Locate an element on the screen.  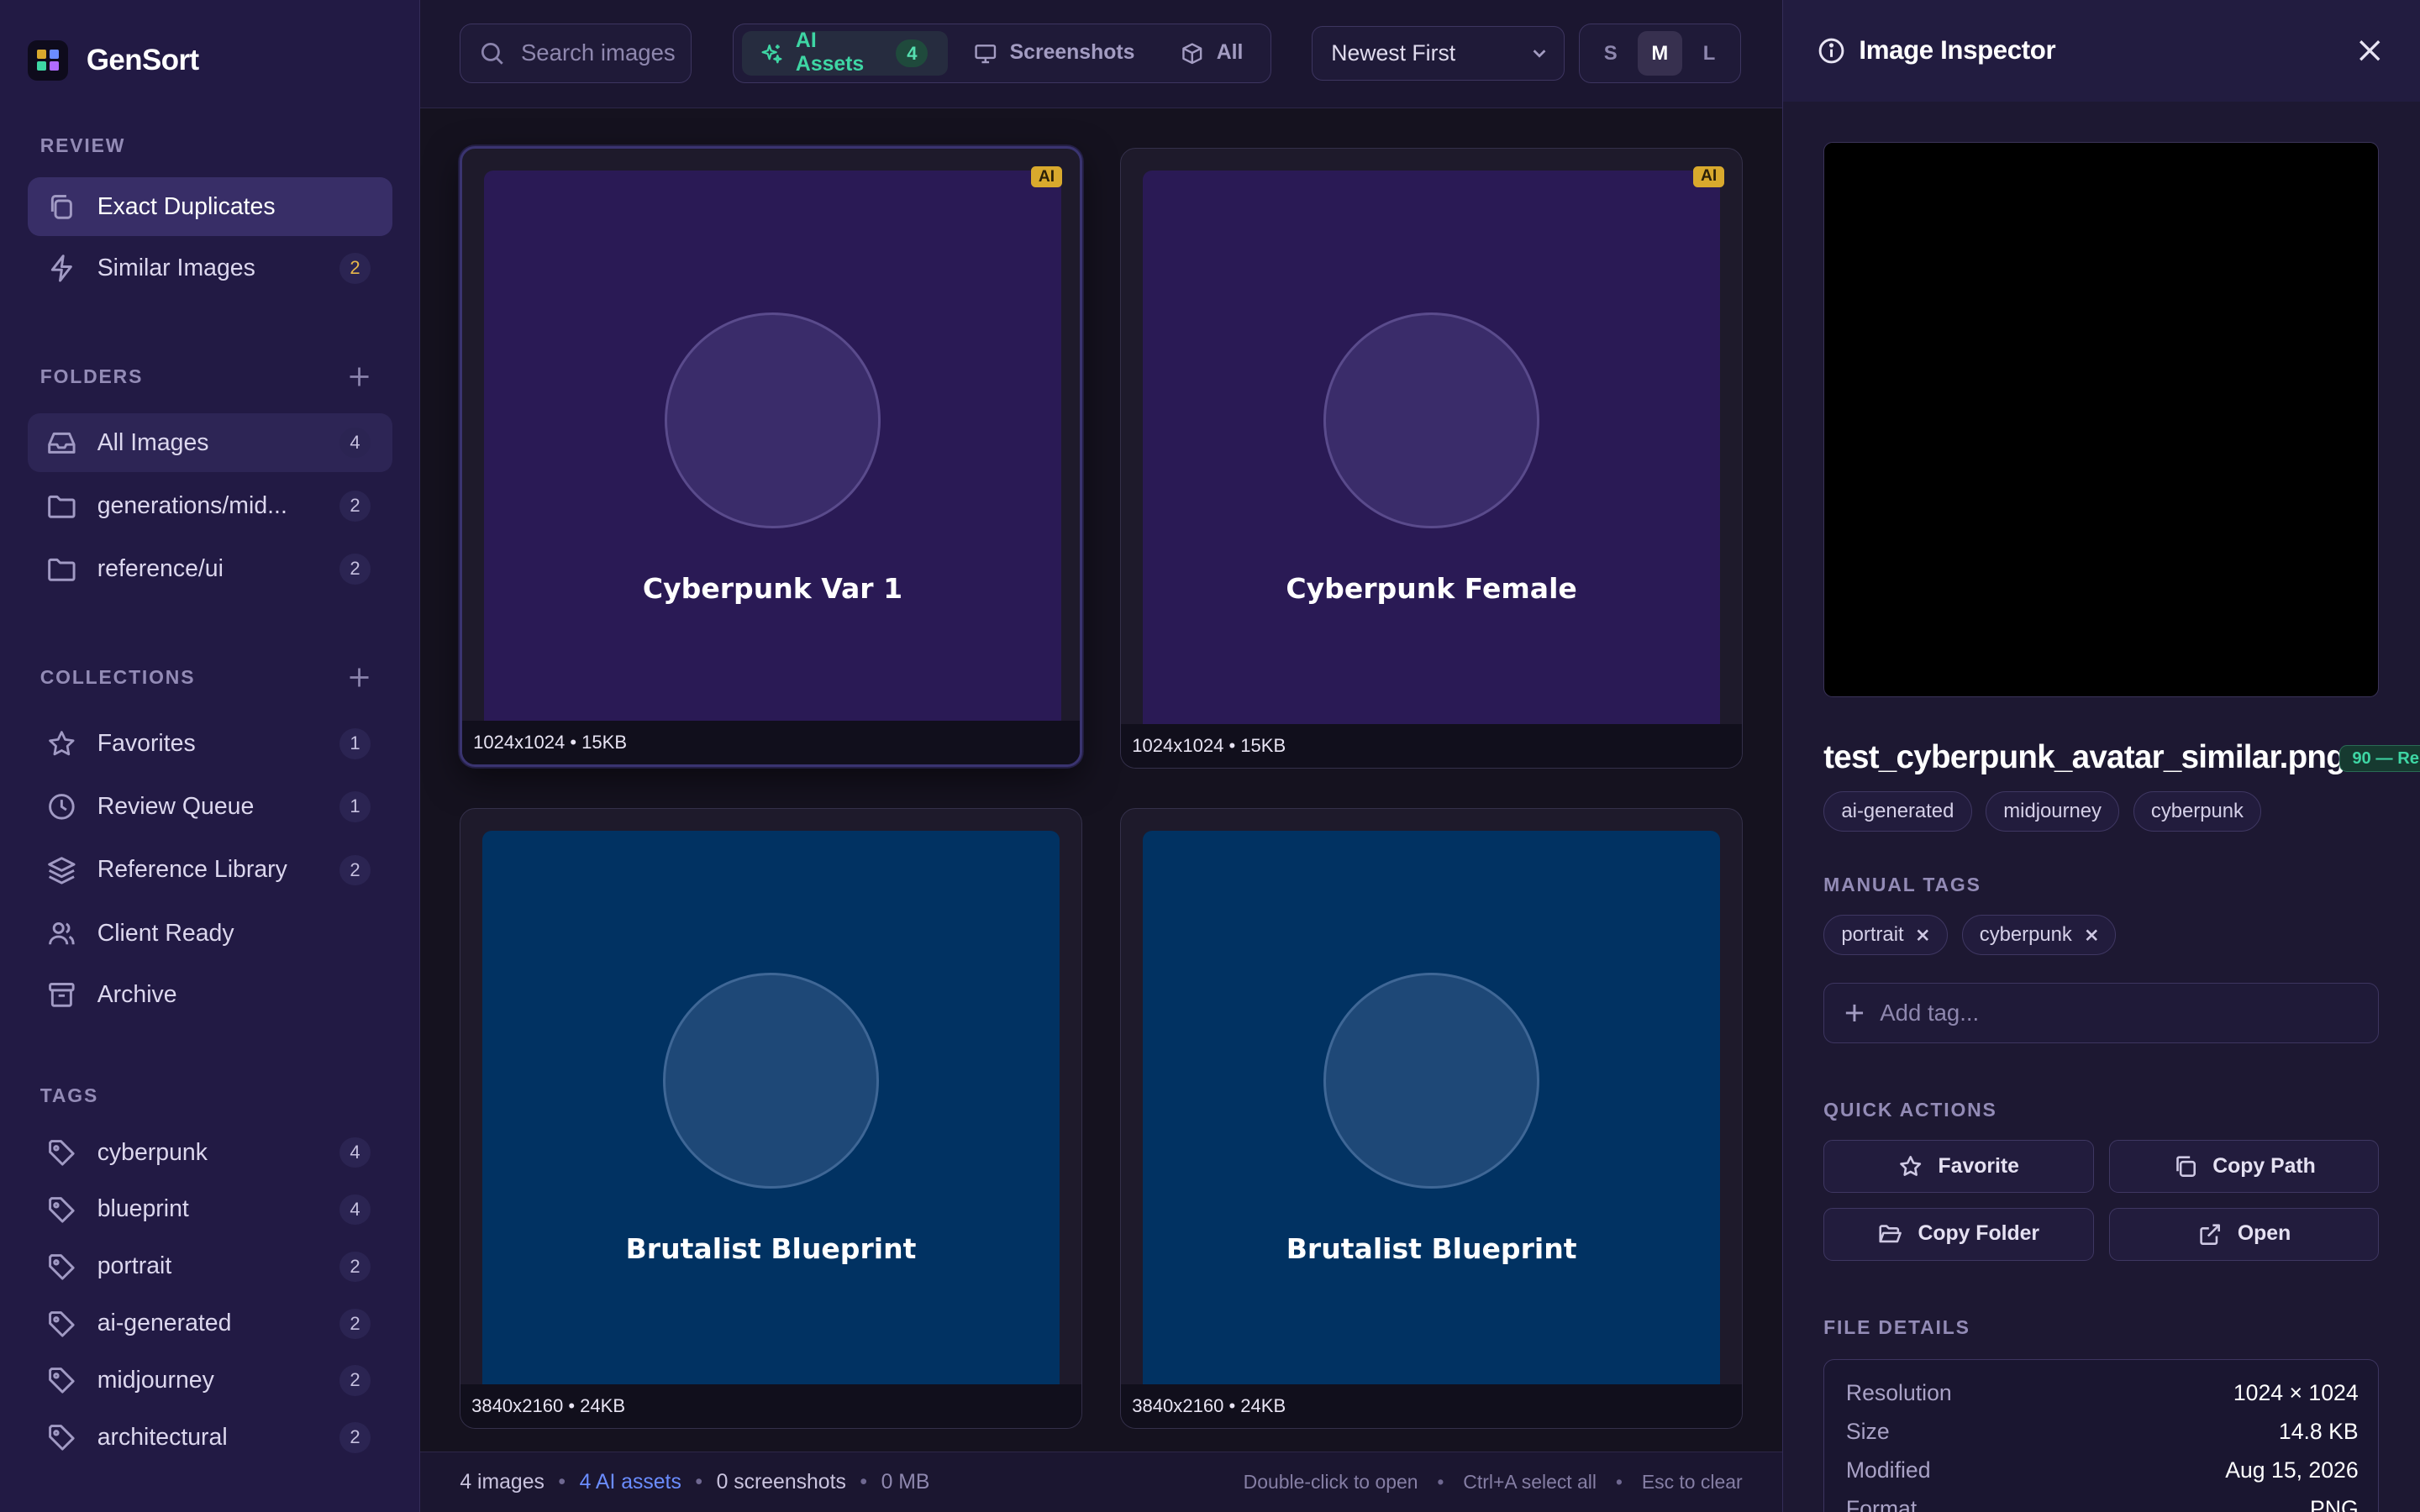
close-icon is located at coordinates (2369, 50).